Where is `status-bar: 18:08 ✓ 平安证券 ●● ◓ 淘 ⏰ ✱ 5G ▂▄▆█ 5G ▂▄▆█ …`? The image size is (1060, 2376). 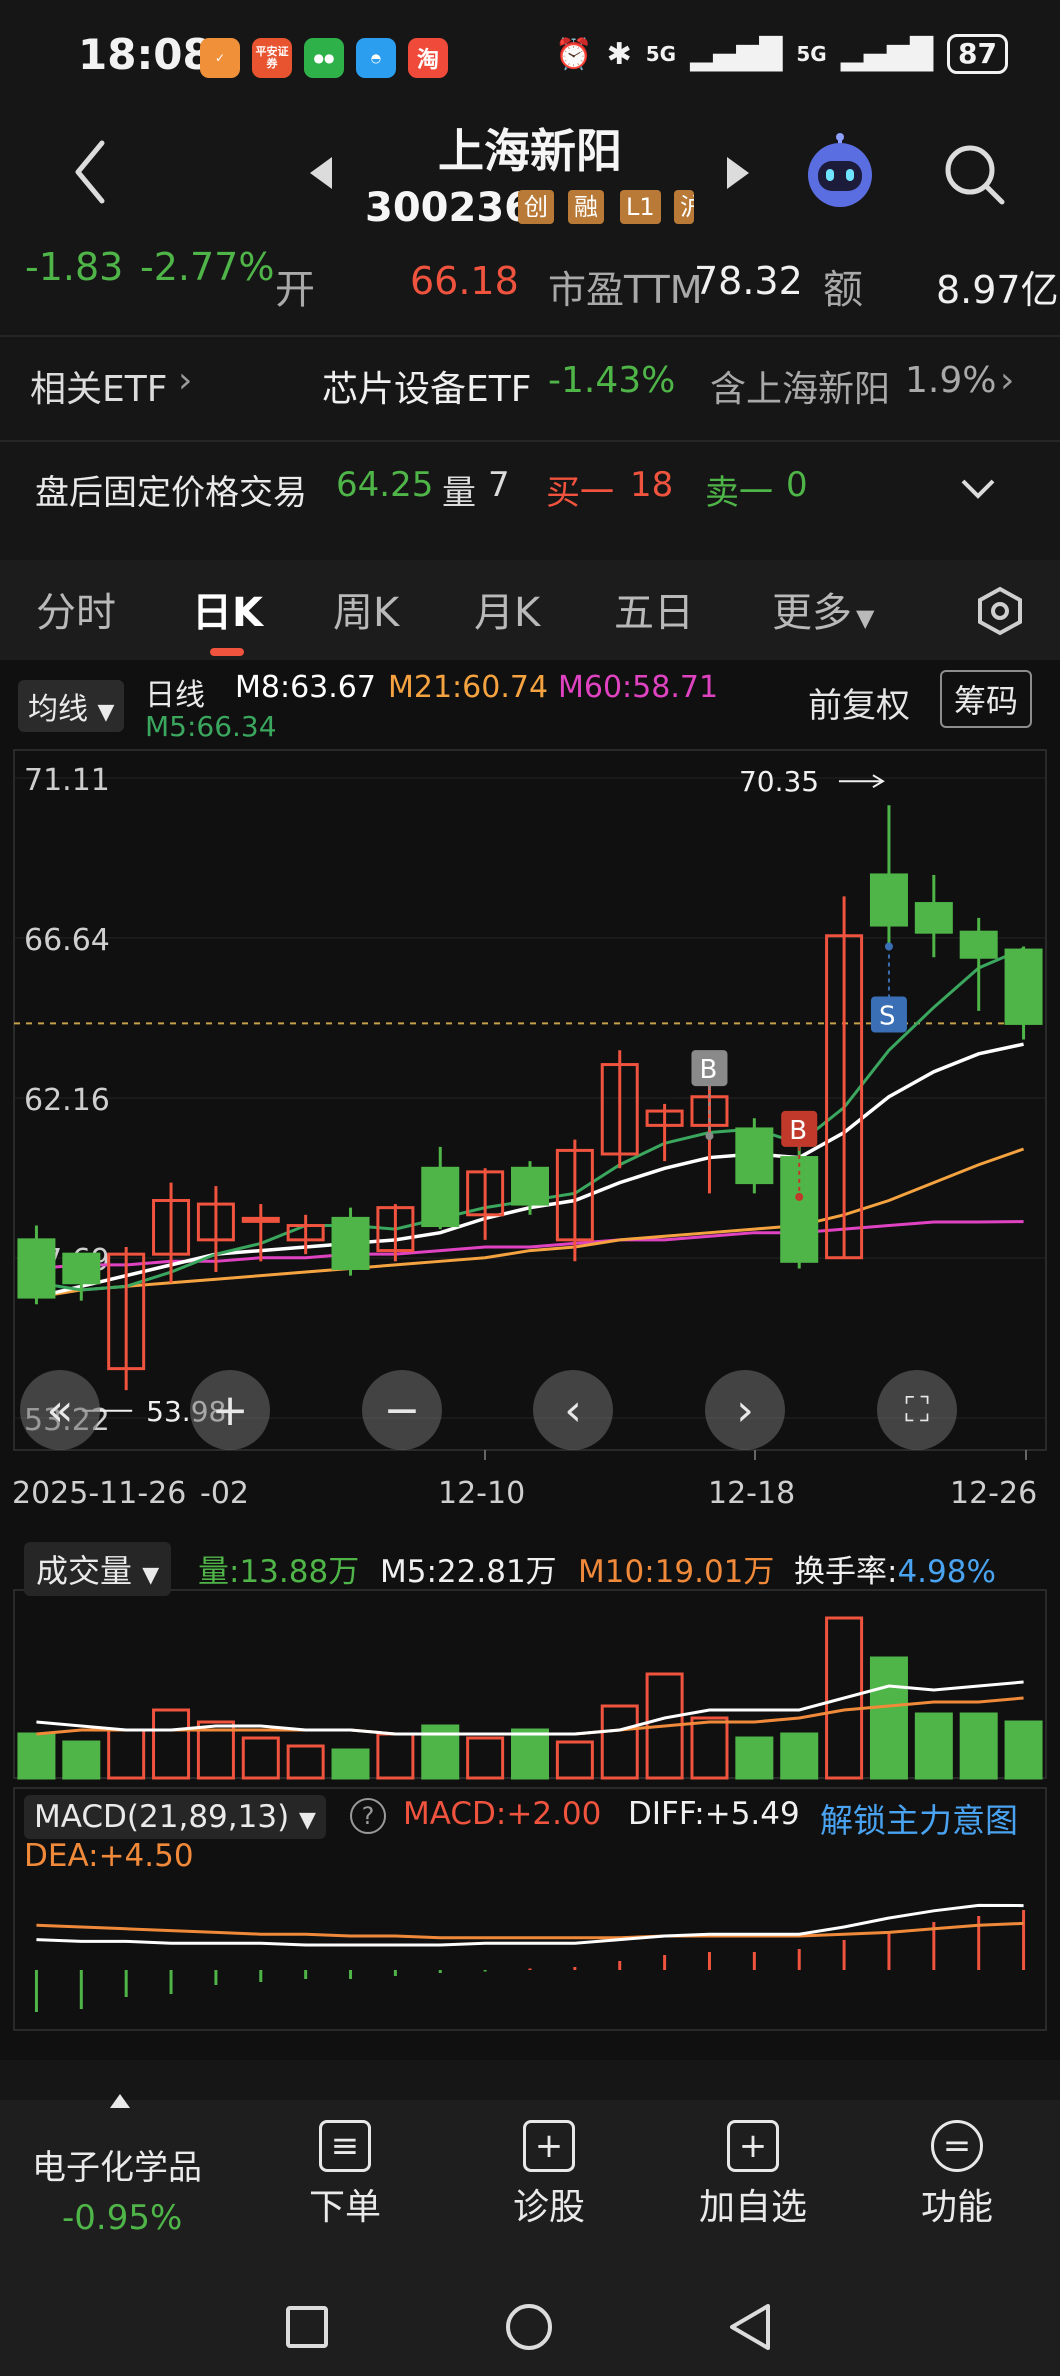 status-bar: 18:08 ✓ 平安证券 ●● ◓ 淘 ⏰ ✱ 5G ▂▄▆█ 5G ▂▄▆█ … is located at coordinates (530, 57).